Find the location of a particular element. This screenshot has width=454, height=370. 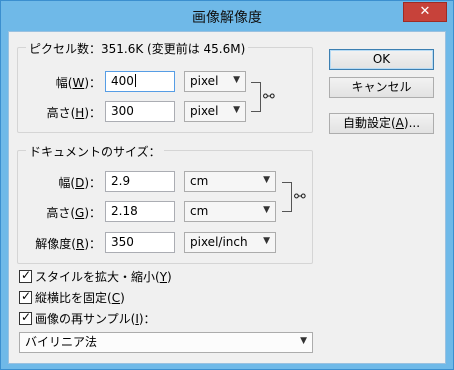

ok-button: OK is located at coordinates (381, 59).